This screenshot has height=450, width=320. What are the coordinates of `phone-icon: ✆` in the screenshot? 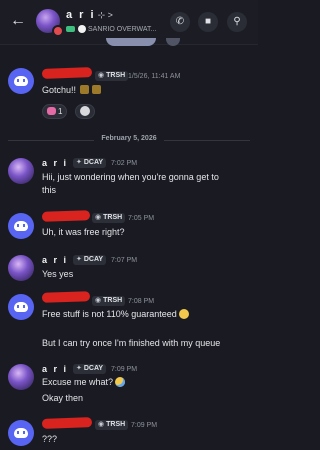 It's located at (180, 22).